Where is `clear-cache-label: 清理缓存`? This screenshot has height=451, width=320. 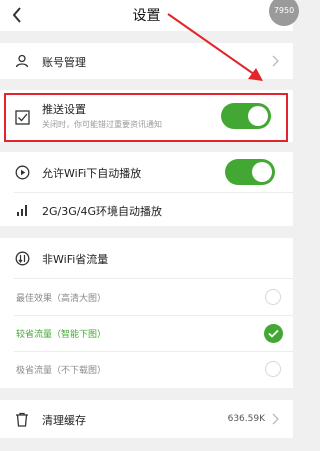 clear-cache-label: 清理缓存 is located at coordinates (64, 420).